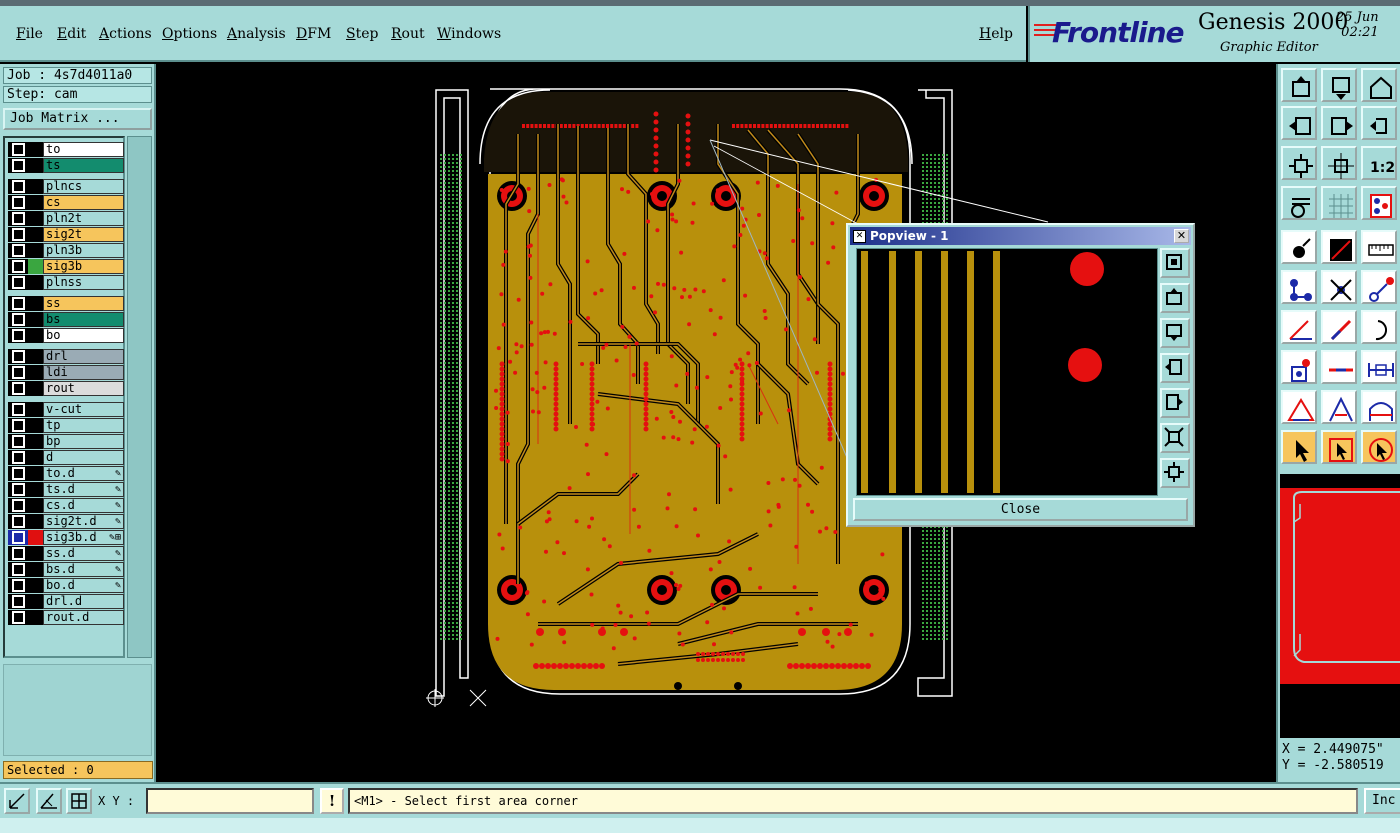 This screenshot has width=1400, height=833. What do you see at coordinates (332, 801) in the screenshot?
I see `warning-button: !` at bounding box center [332, 801].